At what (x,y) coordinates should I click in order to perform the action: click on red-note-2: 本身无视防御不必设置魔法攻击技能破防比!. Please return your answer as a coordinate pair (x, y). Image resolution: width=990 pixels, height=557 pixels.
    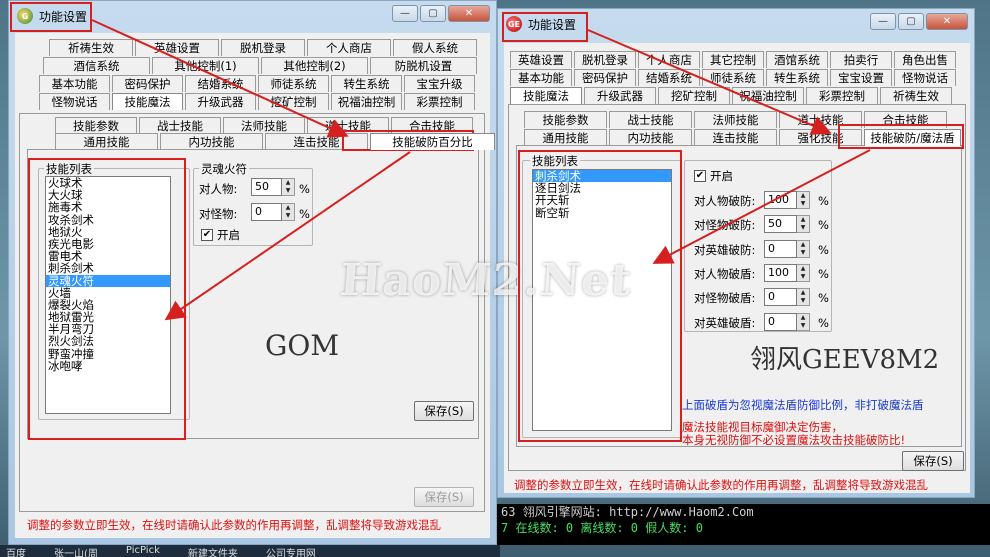
    Looking at the image, I should click on (794, 440).